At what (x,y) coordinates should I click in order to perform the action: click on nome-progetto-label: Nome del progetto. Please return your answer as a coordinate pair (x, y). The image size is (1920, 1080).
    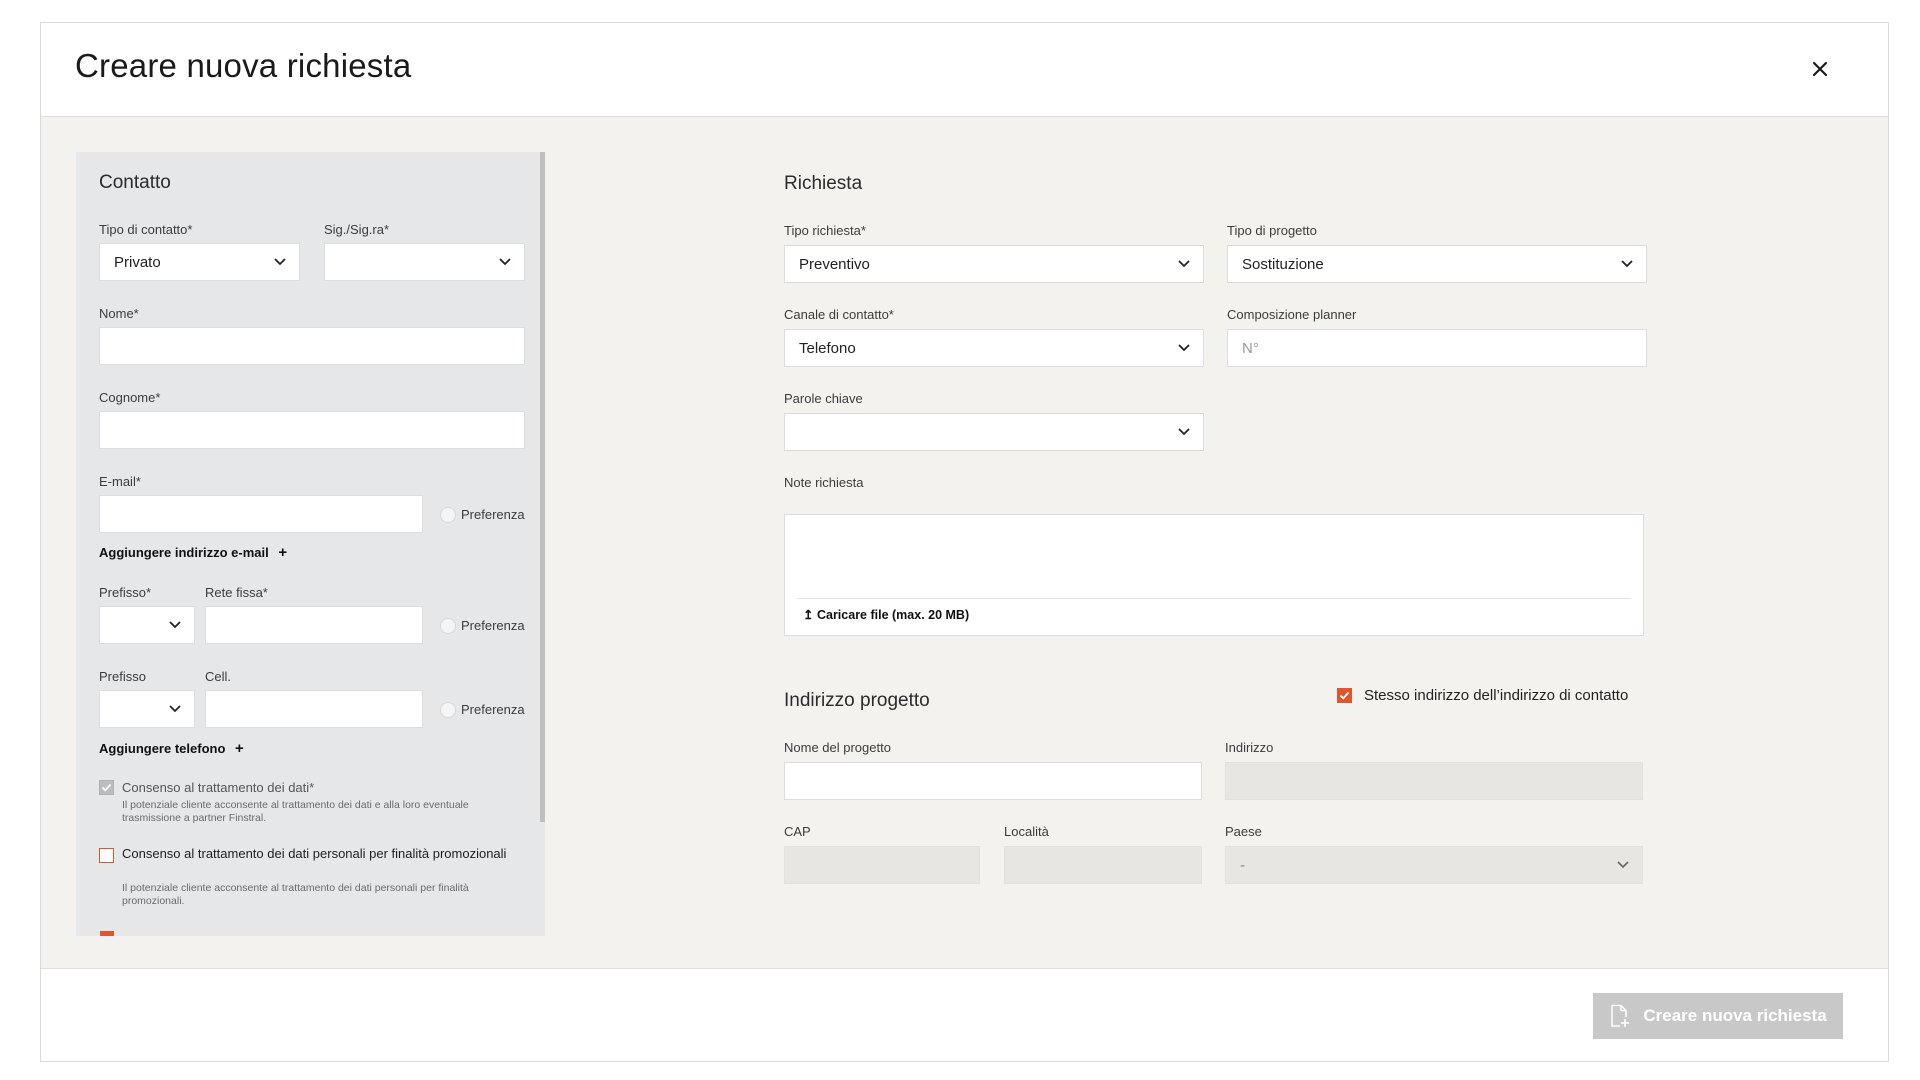
    Looking at the image, I should click on (837, 747).